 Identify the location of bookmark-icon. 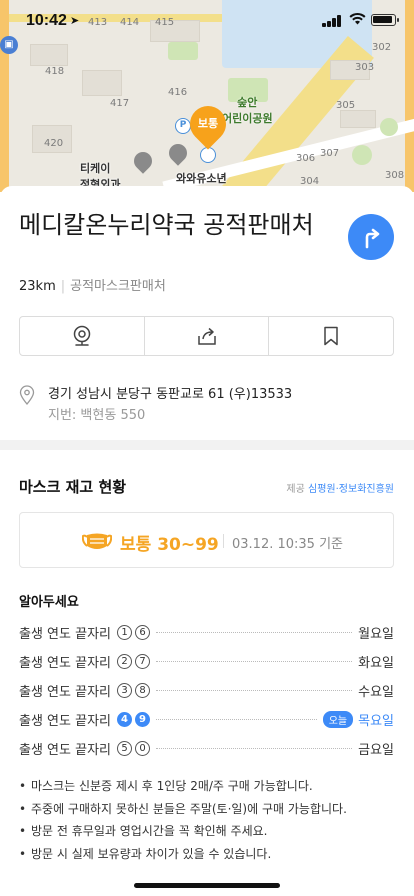
(331, 336).